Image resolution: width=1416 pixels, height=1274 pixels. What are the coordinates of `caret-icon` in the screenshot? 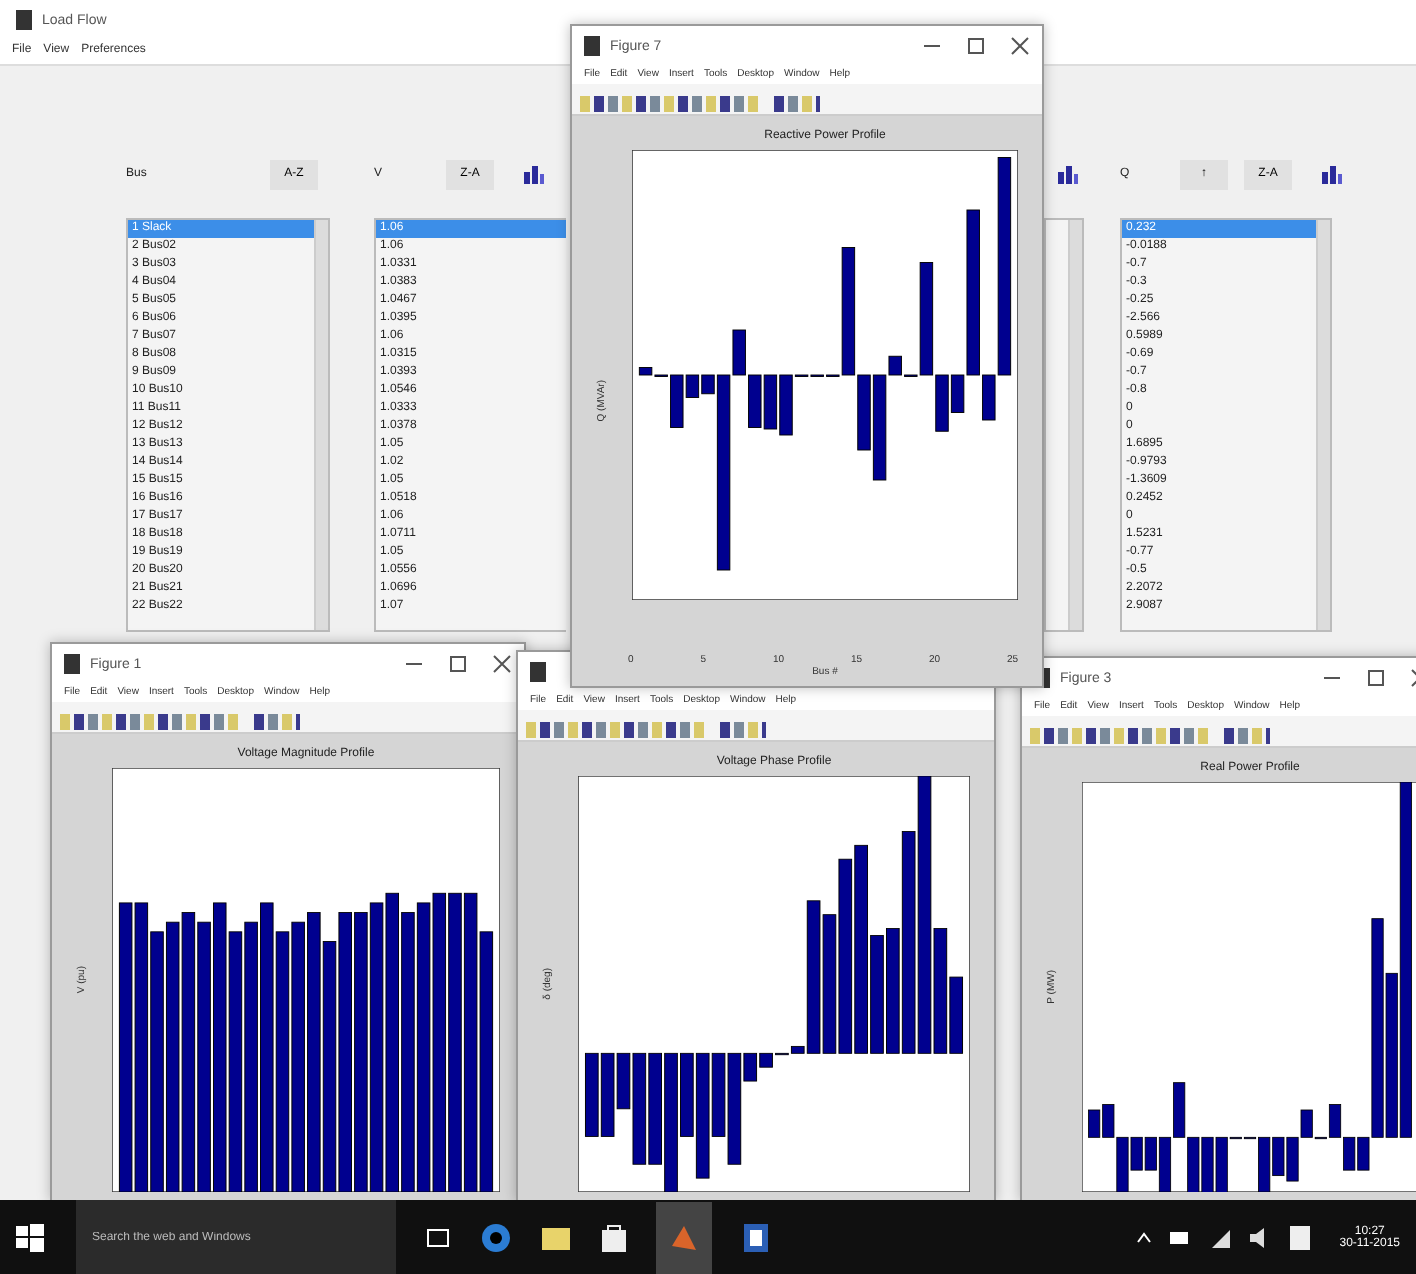 It's located at (1143, 1237).